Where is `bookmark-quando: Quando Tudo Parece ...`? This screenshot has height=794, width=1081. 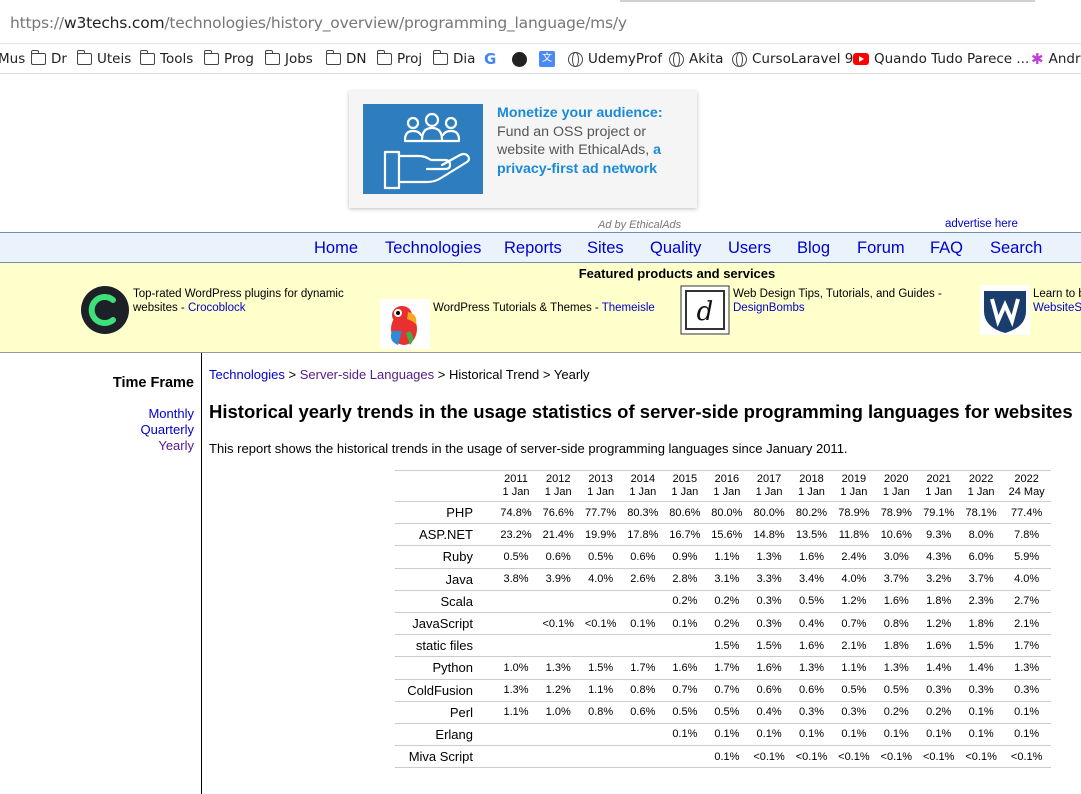 bookmark-quando: Quando Tudo Parece ... is located at coordinates (941, 59).